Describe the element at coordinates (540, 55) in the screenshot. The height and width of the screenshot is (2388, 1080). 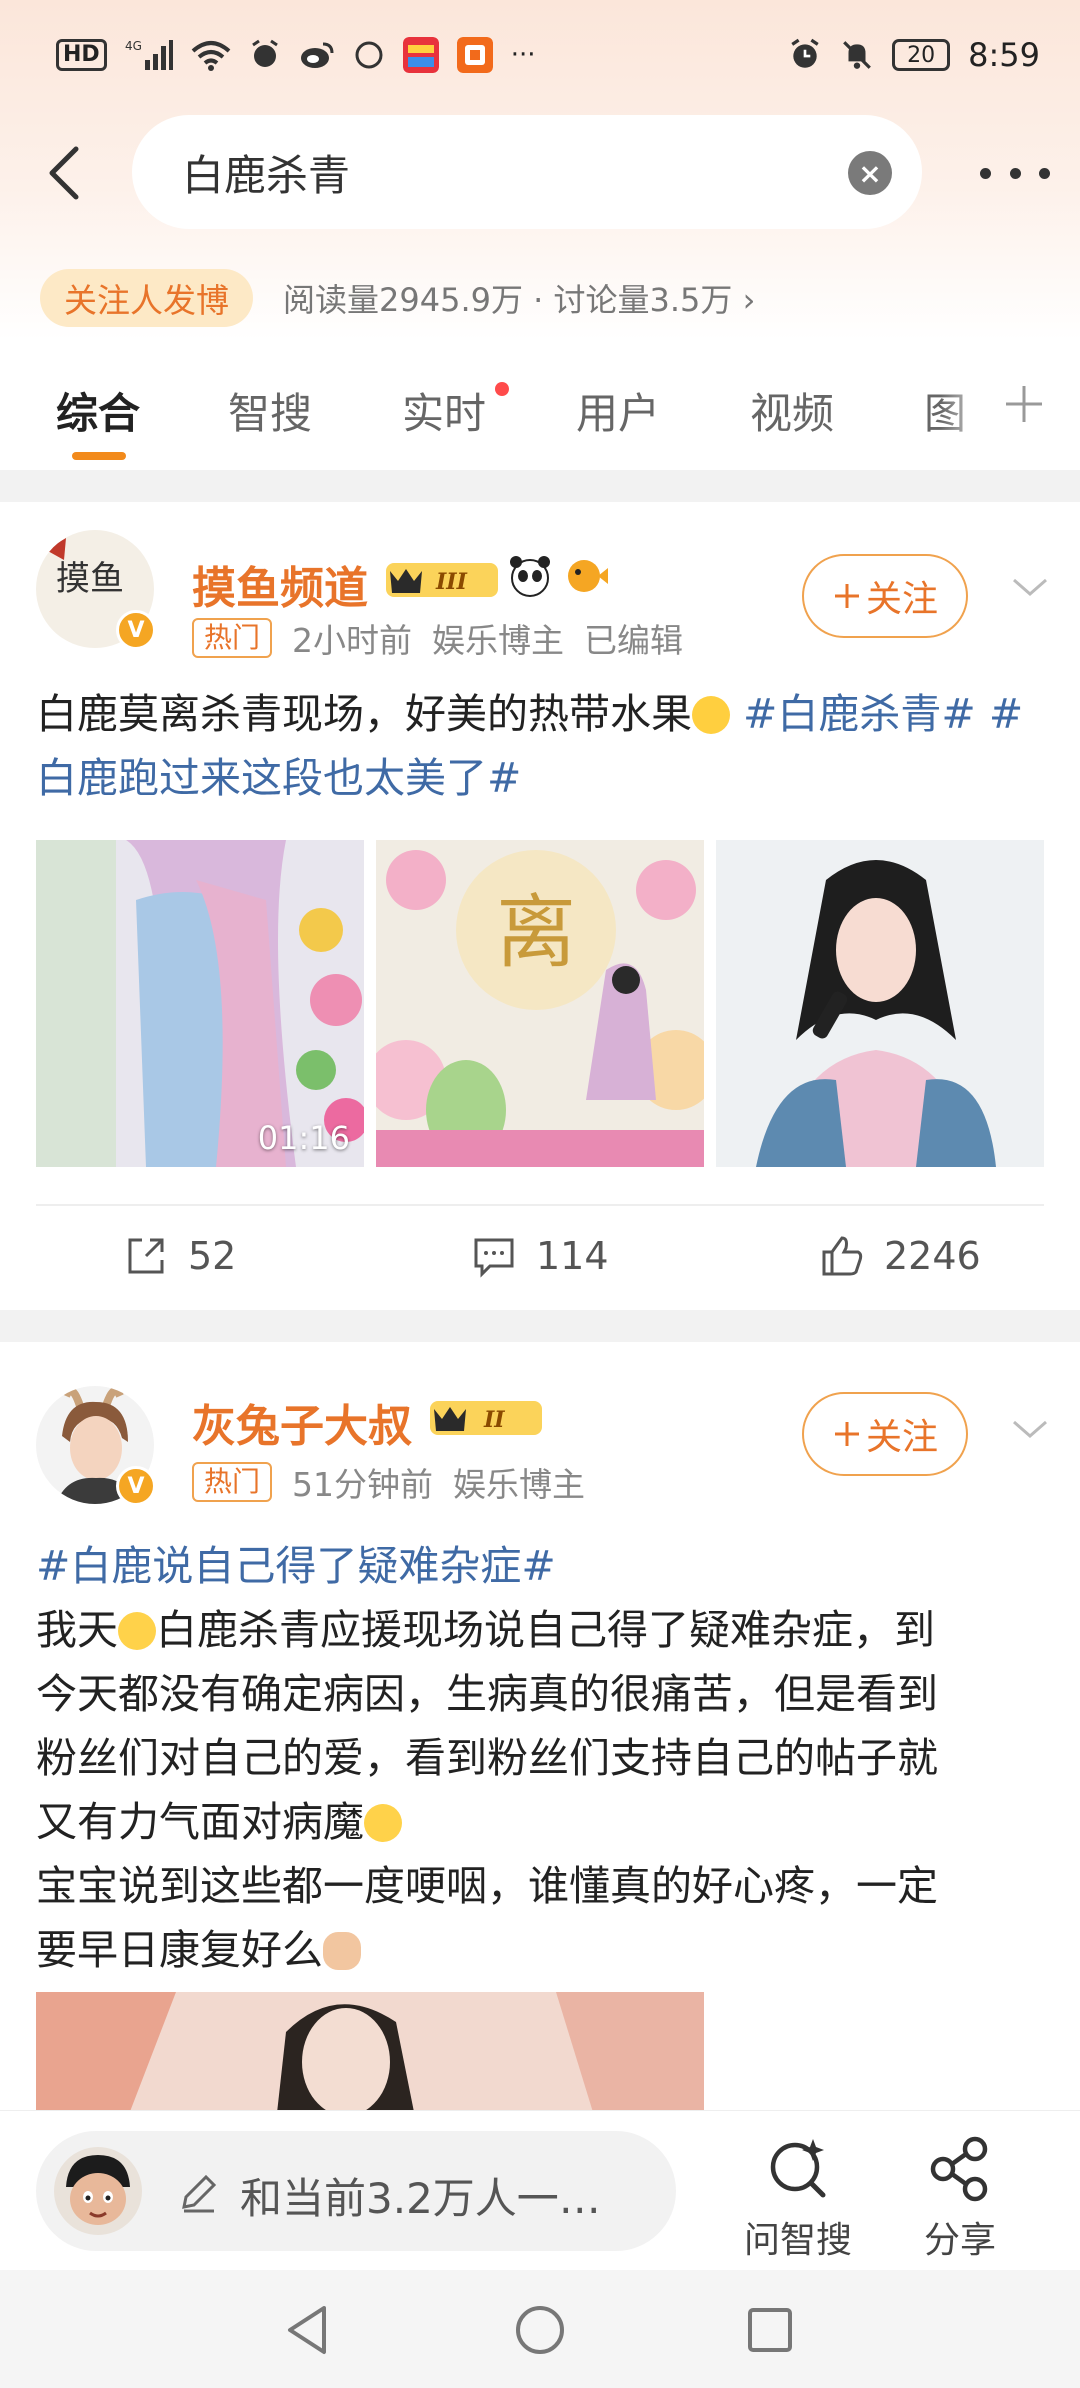
I see `status-bar: HD 4G ··· 20 8:59` at that location.